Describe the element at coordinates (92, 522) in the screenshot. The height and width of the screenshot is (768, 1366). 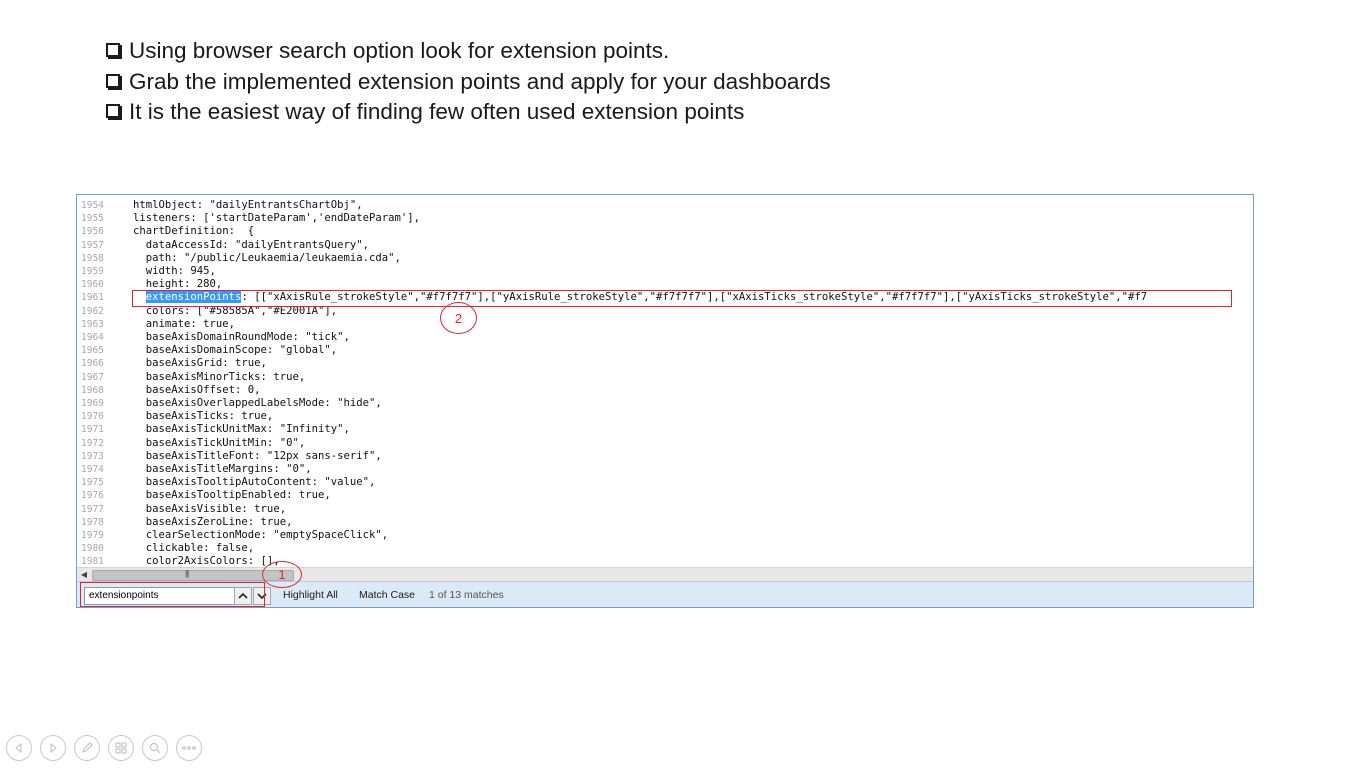
I see `line-number: 1978` at that location.